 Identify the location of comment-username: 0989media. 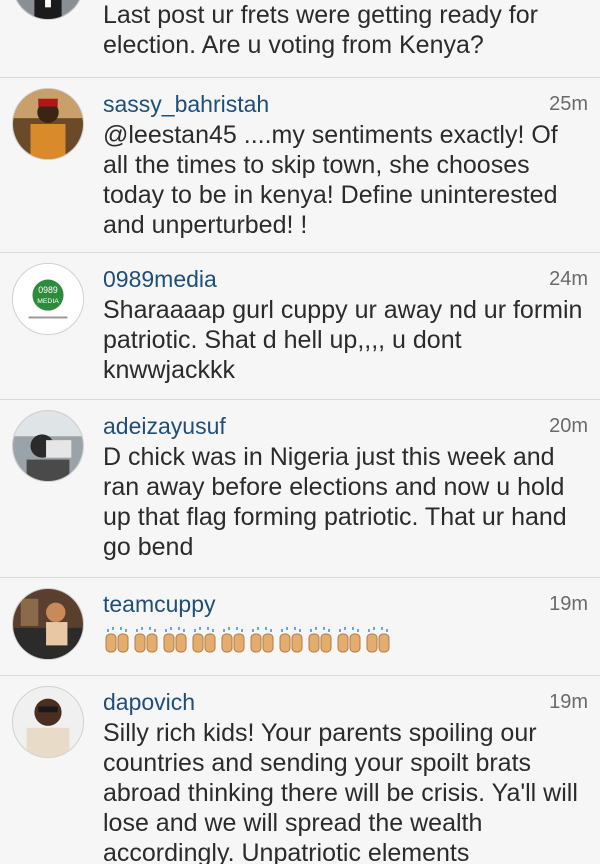
(160, 279).